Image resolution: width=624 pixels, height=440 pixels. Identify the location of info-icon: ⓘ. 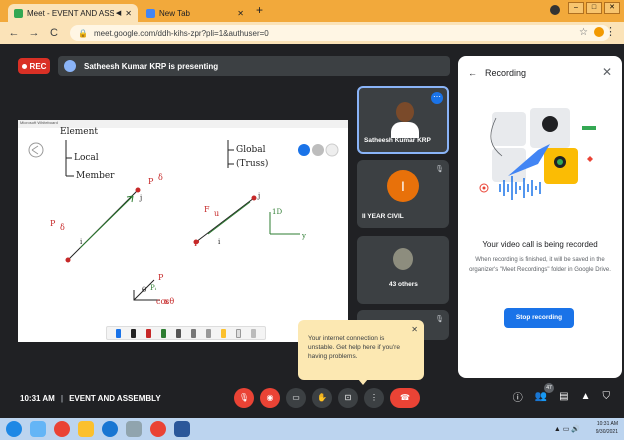
(518, 396).